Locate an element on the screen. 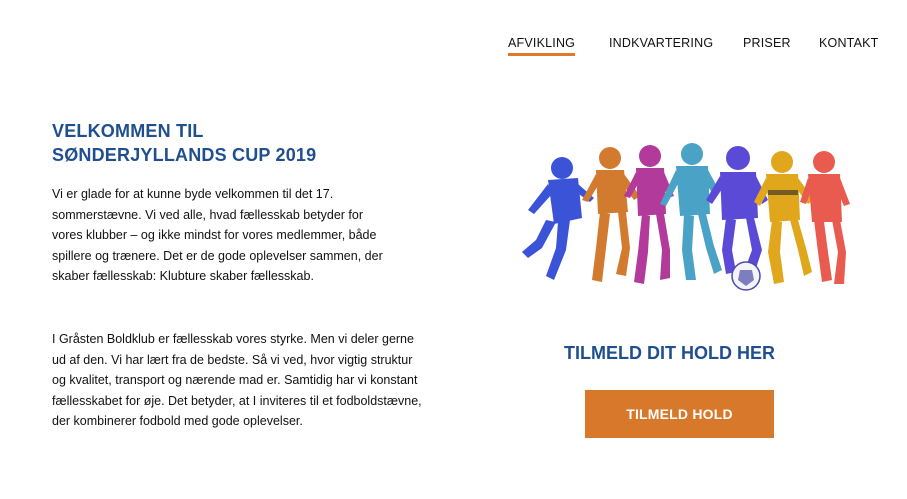  register-team-button: TILMELD HOLD is located at coordinates (679, 414).